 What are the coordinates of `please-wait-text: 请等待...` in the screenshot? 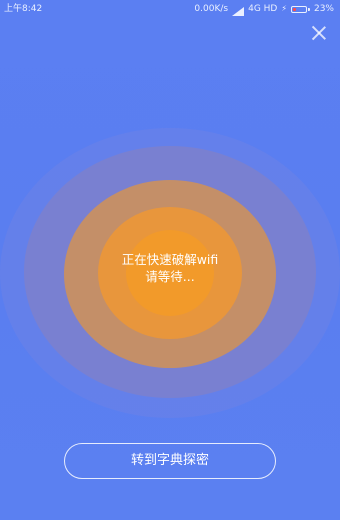 It's located at (170, 276).